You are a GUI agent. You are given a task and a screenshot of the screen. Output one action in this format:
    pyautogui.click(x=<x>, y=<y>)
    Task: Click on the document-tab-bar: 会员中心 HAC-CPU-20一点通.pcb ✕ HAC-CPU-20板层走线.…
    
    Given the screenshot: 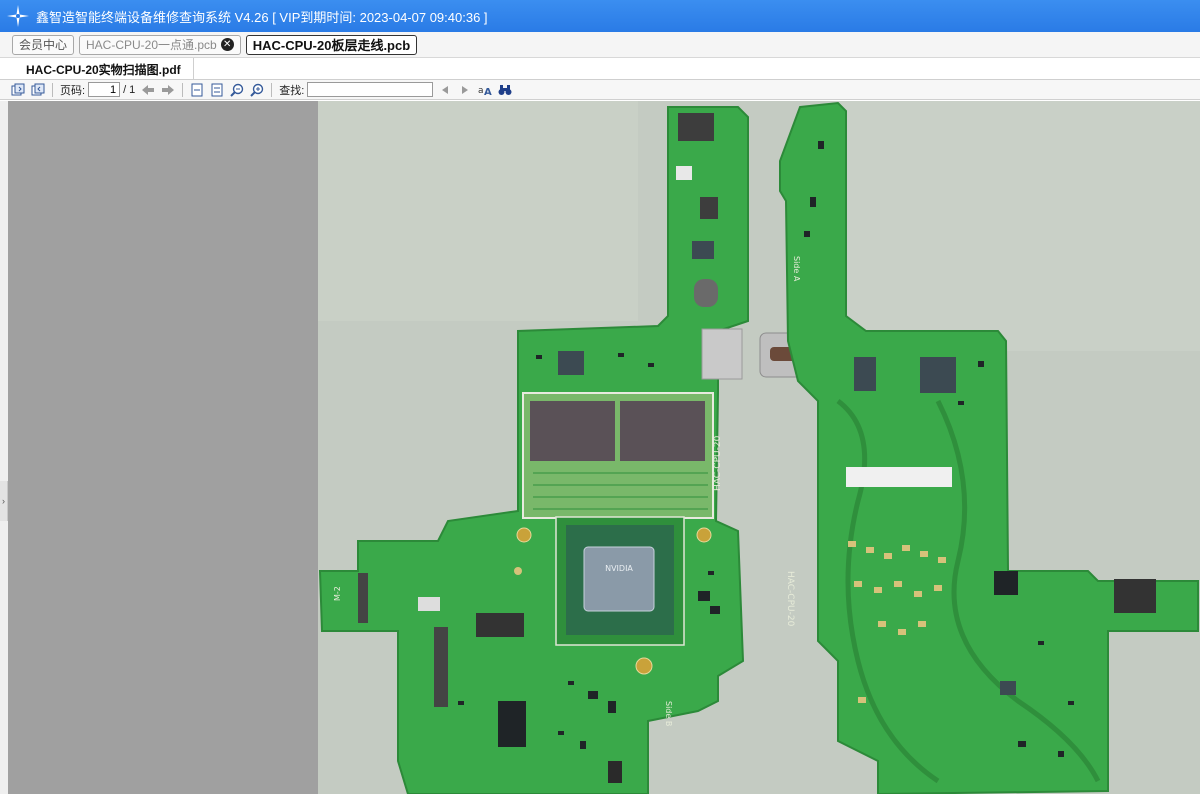 What is the action you would take?
    pyautogui.click(x=600, y=45)
    